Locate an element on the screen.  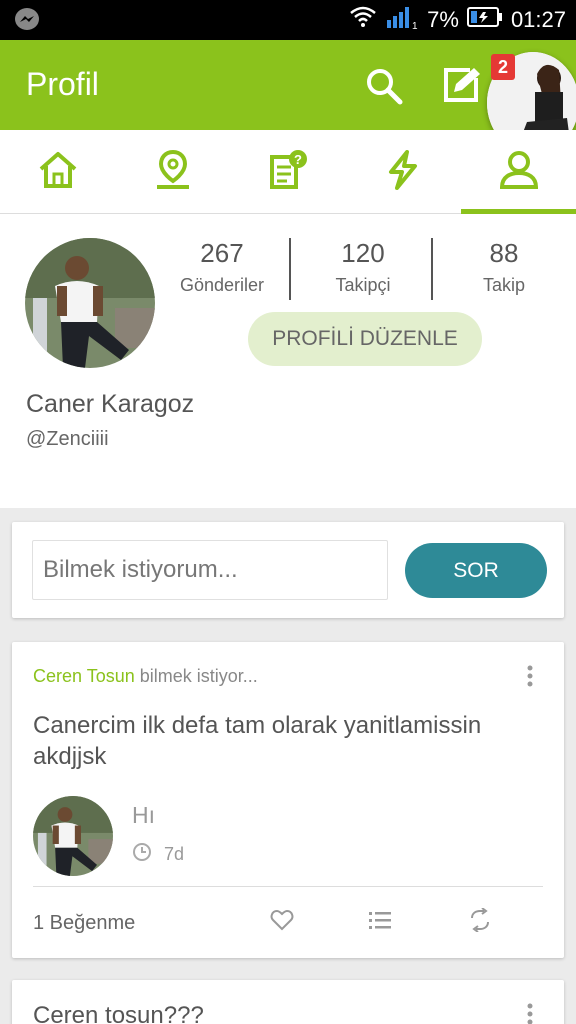
stat-followers: 120 Takipçi is located at coordinates (363, 267).